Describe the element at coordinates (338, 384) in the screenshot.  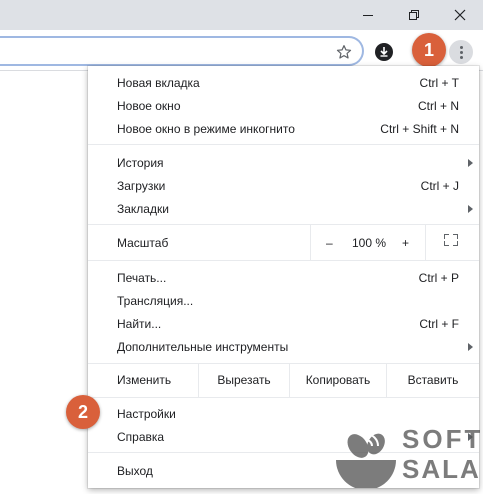
I see `copy-button: Копировать` at that location.